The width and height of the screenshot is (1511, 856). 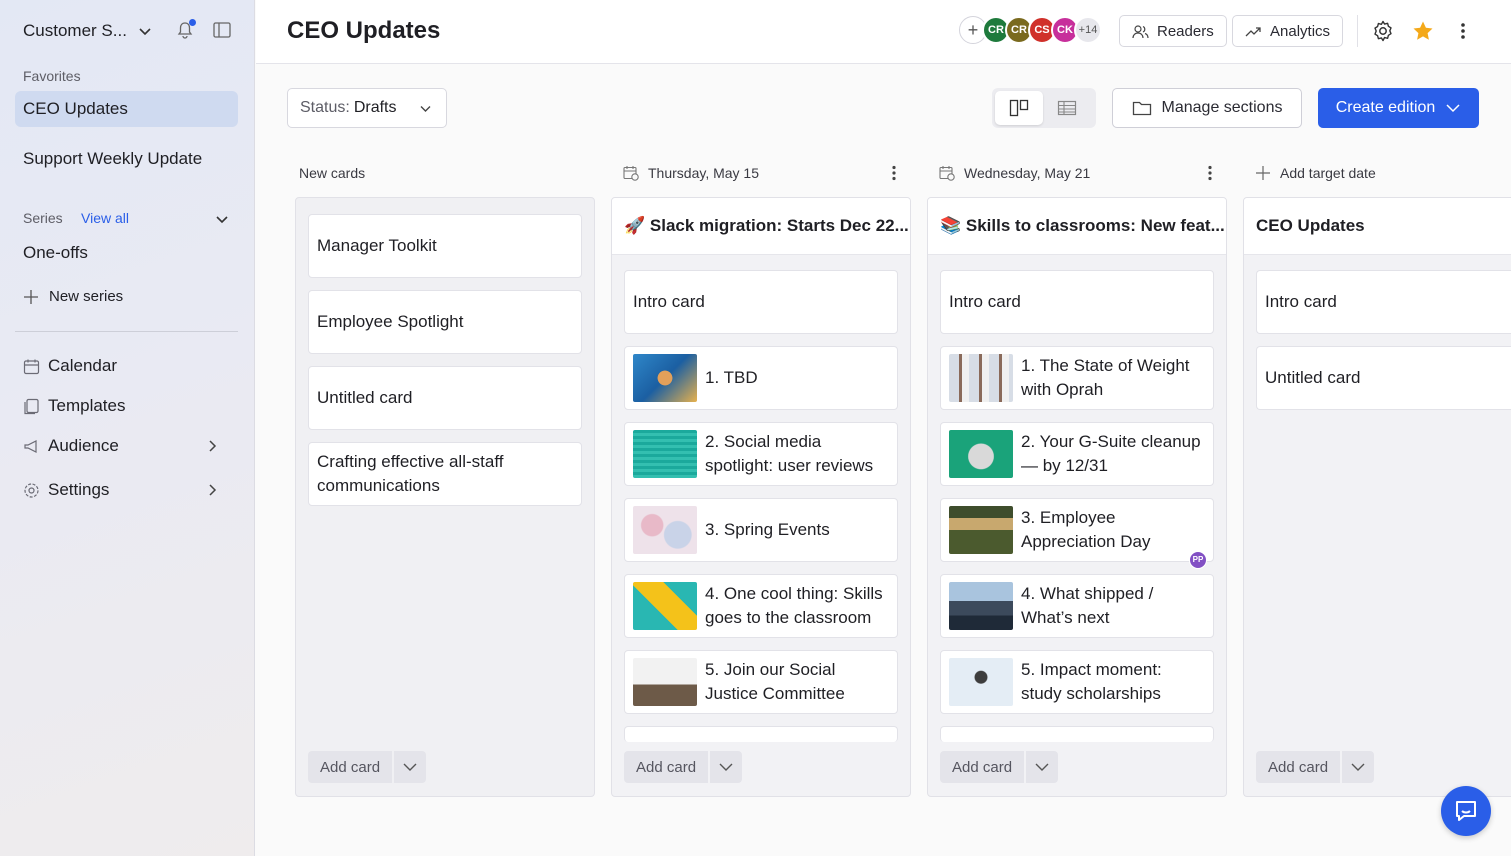 What do you see at coordinates (1288, 31) in the screenshot?
I see `analytics-button: Analytics` at bounding box center [1288, 31].